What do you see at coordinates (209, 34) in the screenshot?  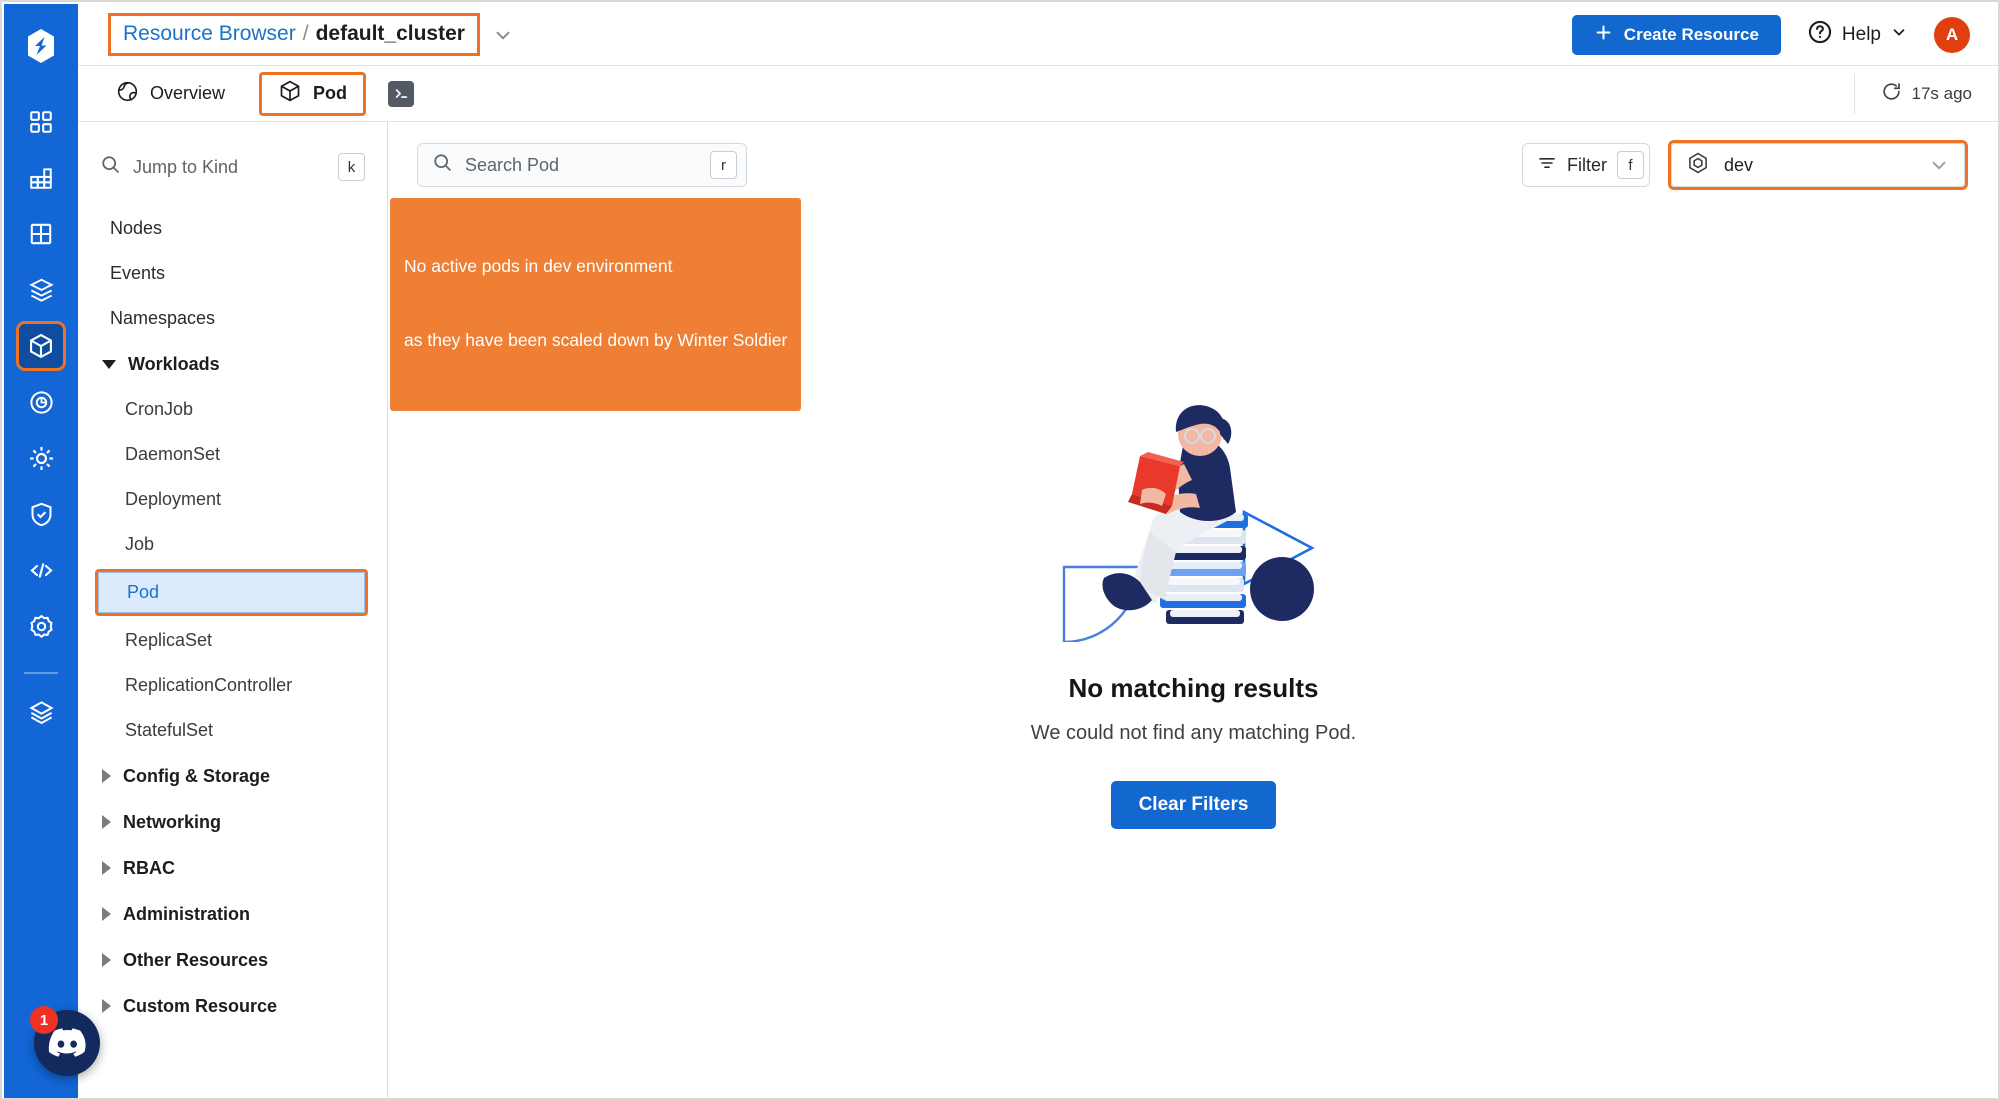 I see `breadcrumb-root: Resource Browser` at bounding box center [209, 34].